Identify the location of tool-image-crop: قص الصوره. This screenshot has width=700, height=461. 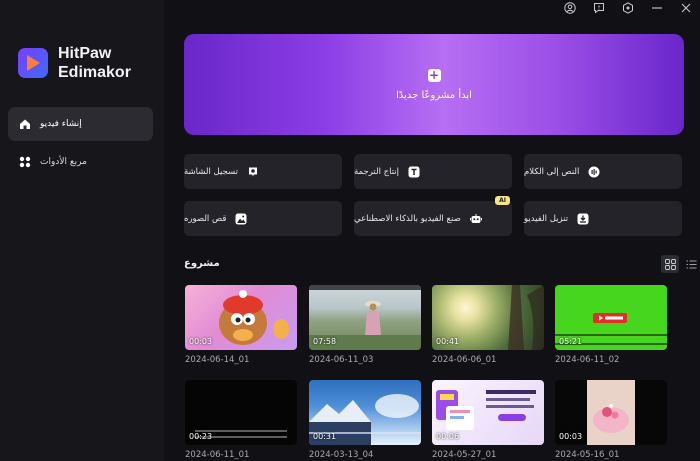
(263, 218).